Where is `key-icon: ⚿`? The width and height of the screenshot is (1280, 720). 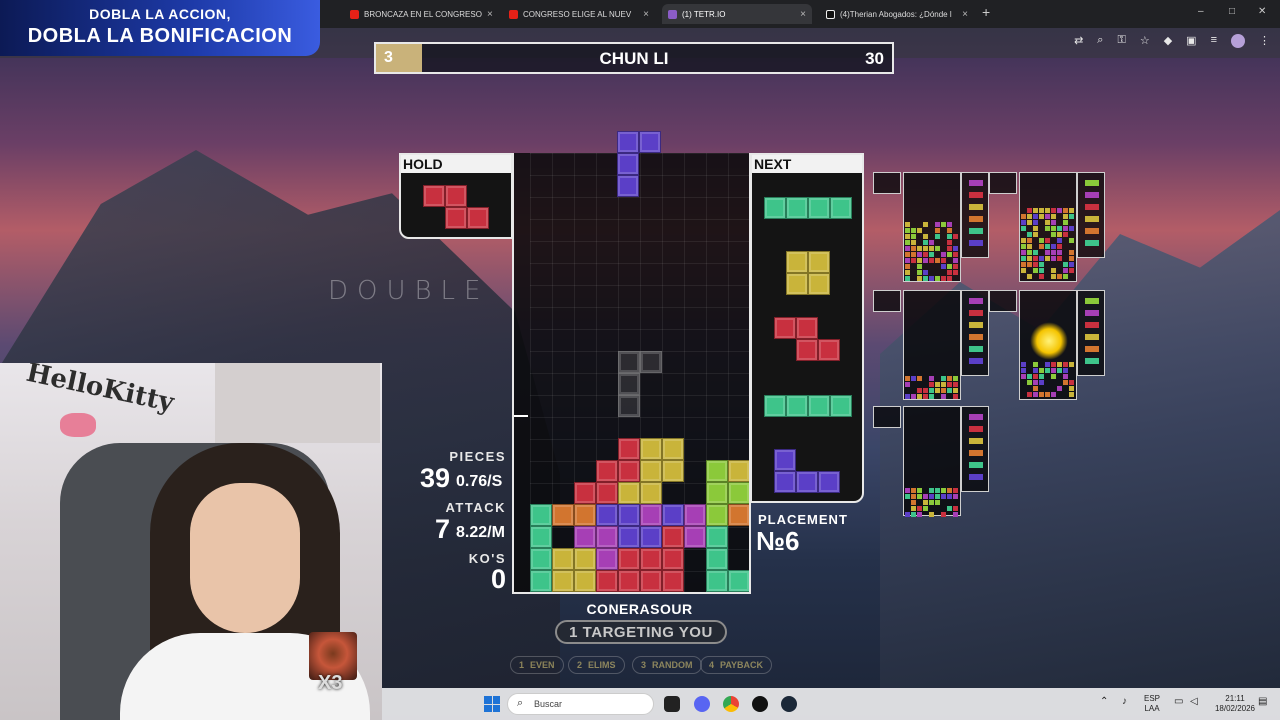 key-icon: ⚿ is located at coordinates (1121, 41).